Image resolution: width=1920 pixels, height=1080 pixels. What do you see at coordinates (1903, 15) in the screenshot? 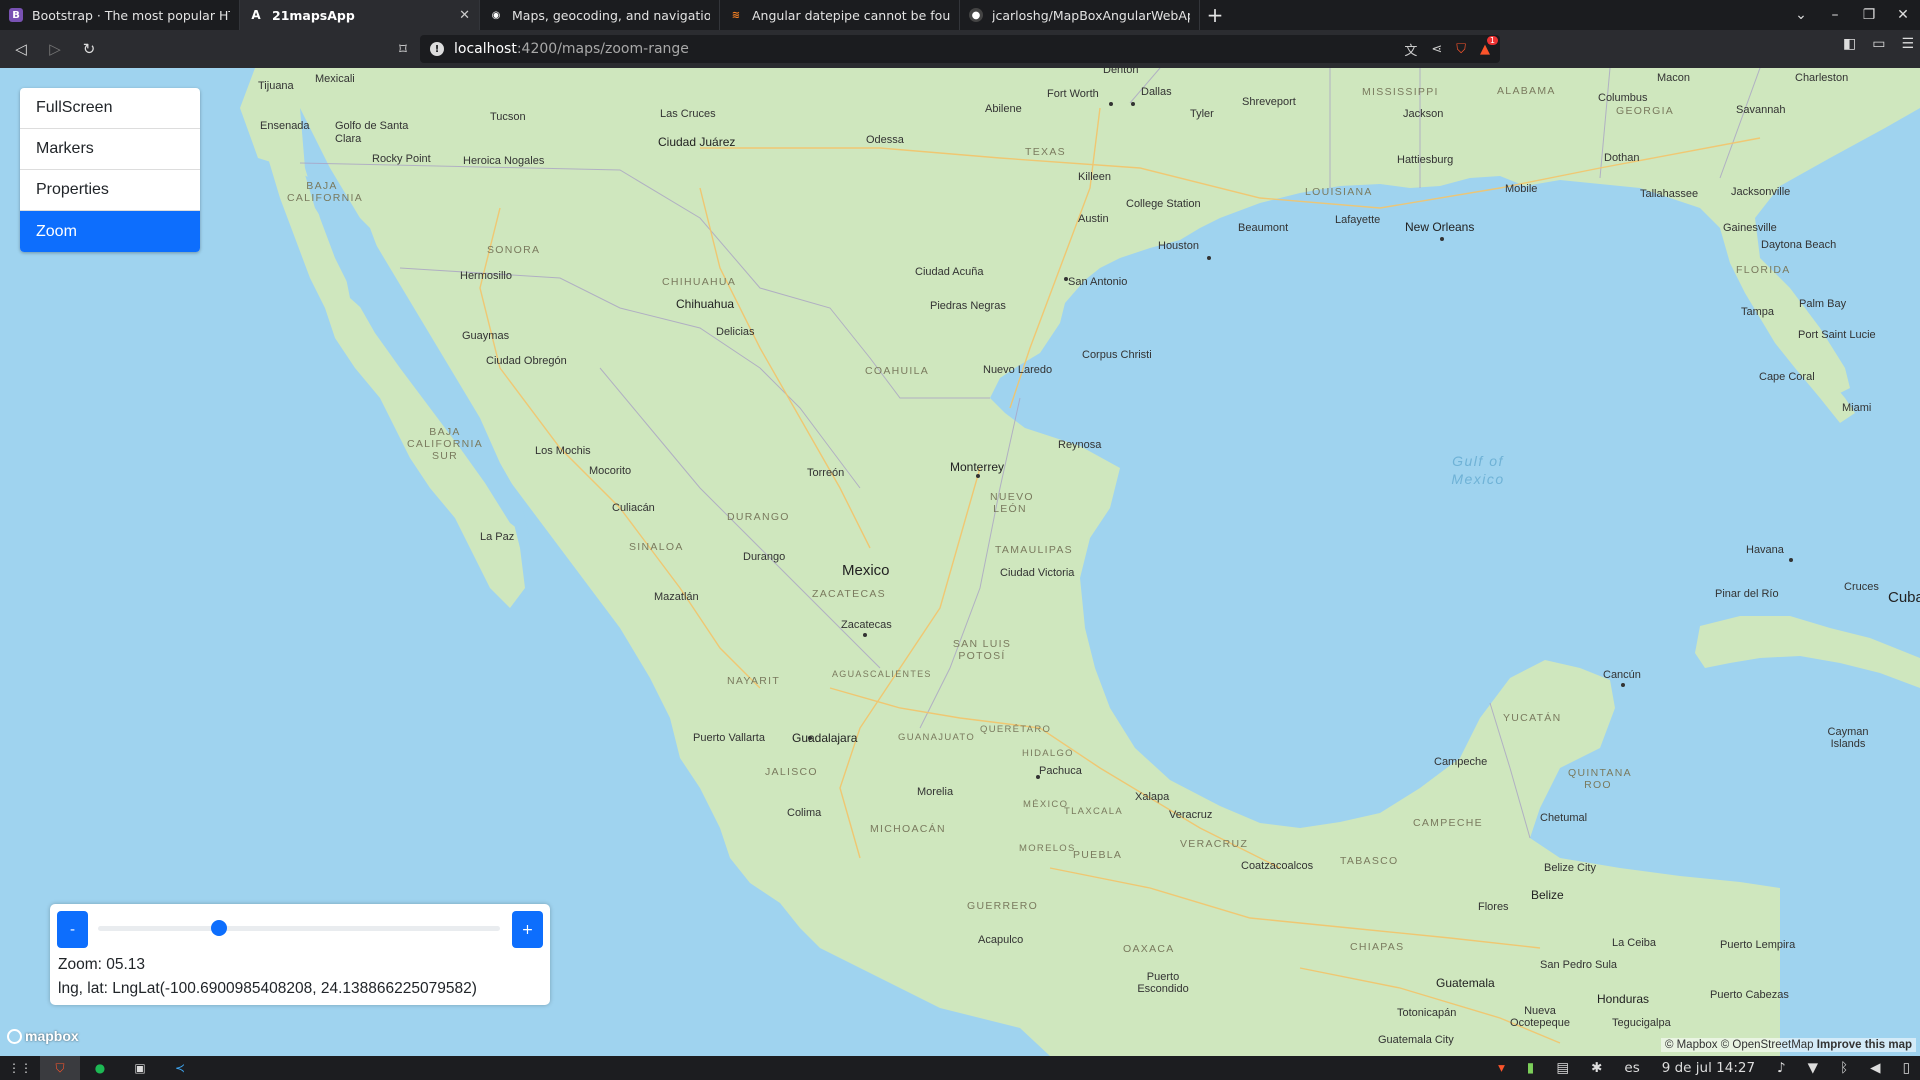
I see `close-window-icon: ✕` at bounding box center [1903, 15].